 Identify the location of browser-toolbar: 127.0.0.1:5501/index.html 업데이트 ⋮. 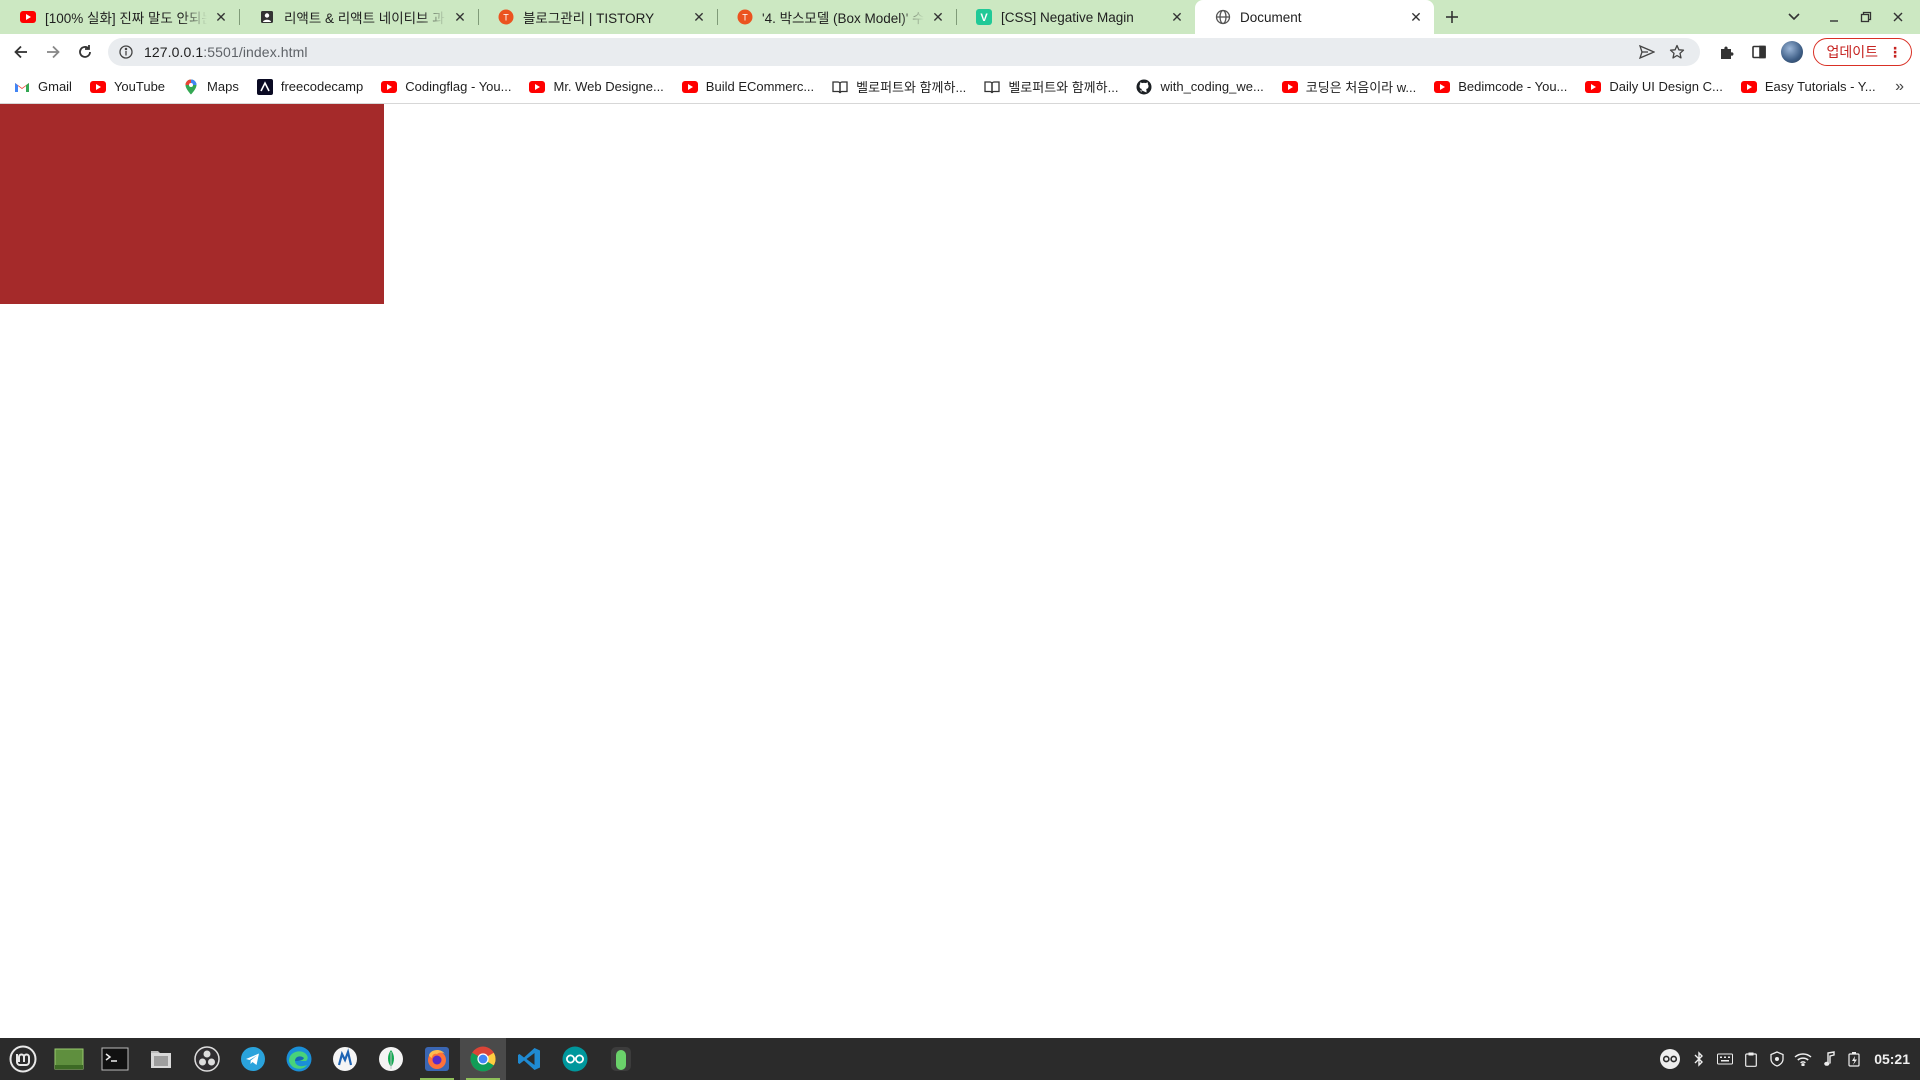
(960, 52).